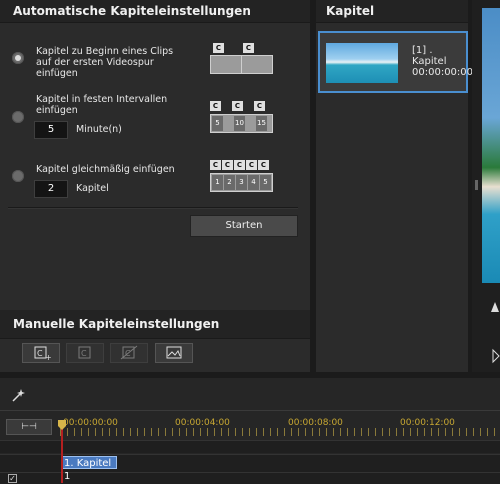 This screenshot has width=500, height=484. What do you see at coordinates (18, 58) in the screenshot?
I see `radio-clip-start` at bounding box center [18, 58].